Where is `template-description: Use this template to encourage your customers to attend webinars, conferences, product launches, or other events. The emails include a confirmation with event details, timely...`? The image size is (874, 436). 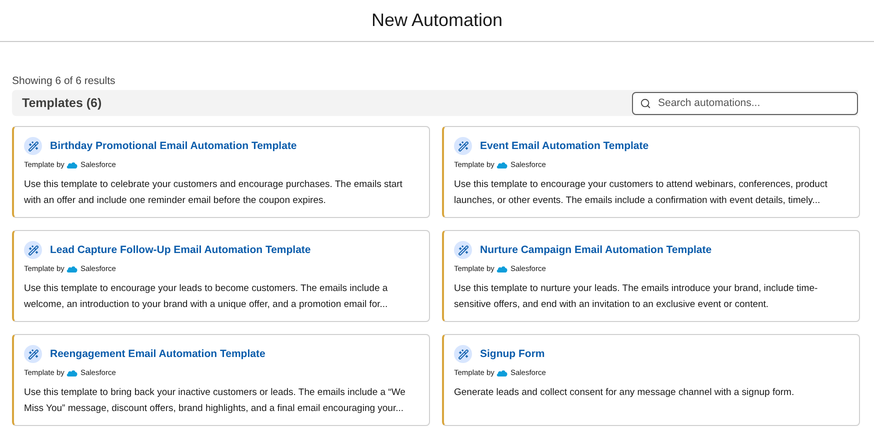 template-description: Use this template to encourage your customers to attend webinars, conferences, product launches, or other events. The emails include a confirmation with event details, timely... is located at coordinates (641, 193).